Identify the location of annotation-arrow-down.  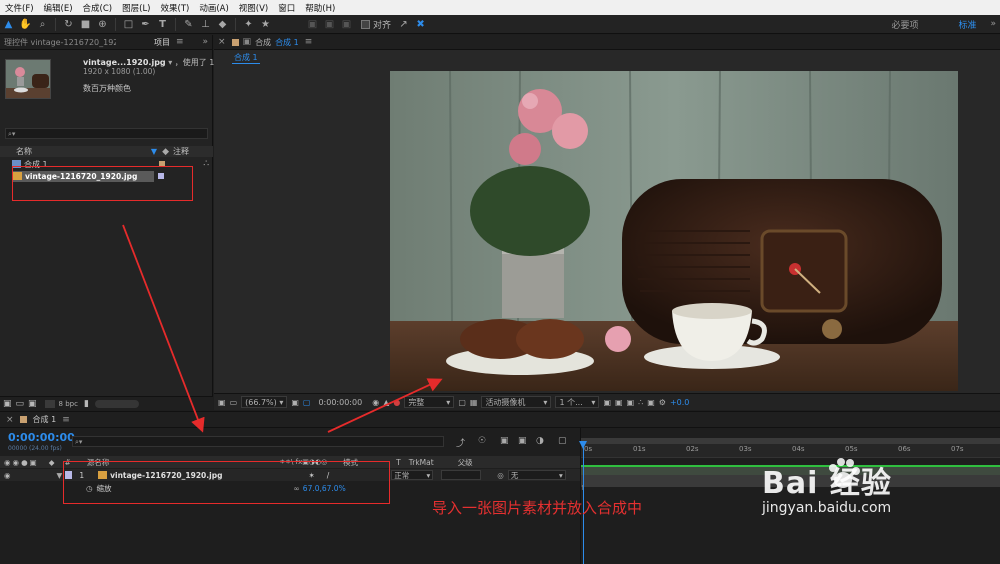
(163, 328).